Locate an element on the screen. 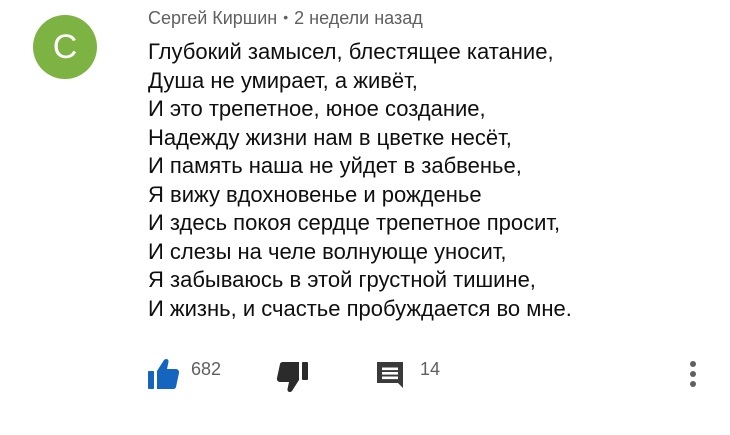 Image resolution: width=730 pixels, height=435 pixels. thumbs-down-icon is located at coordinates (292, 377).